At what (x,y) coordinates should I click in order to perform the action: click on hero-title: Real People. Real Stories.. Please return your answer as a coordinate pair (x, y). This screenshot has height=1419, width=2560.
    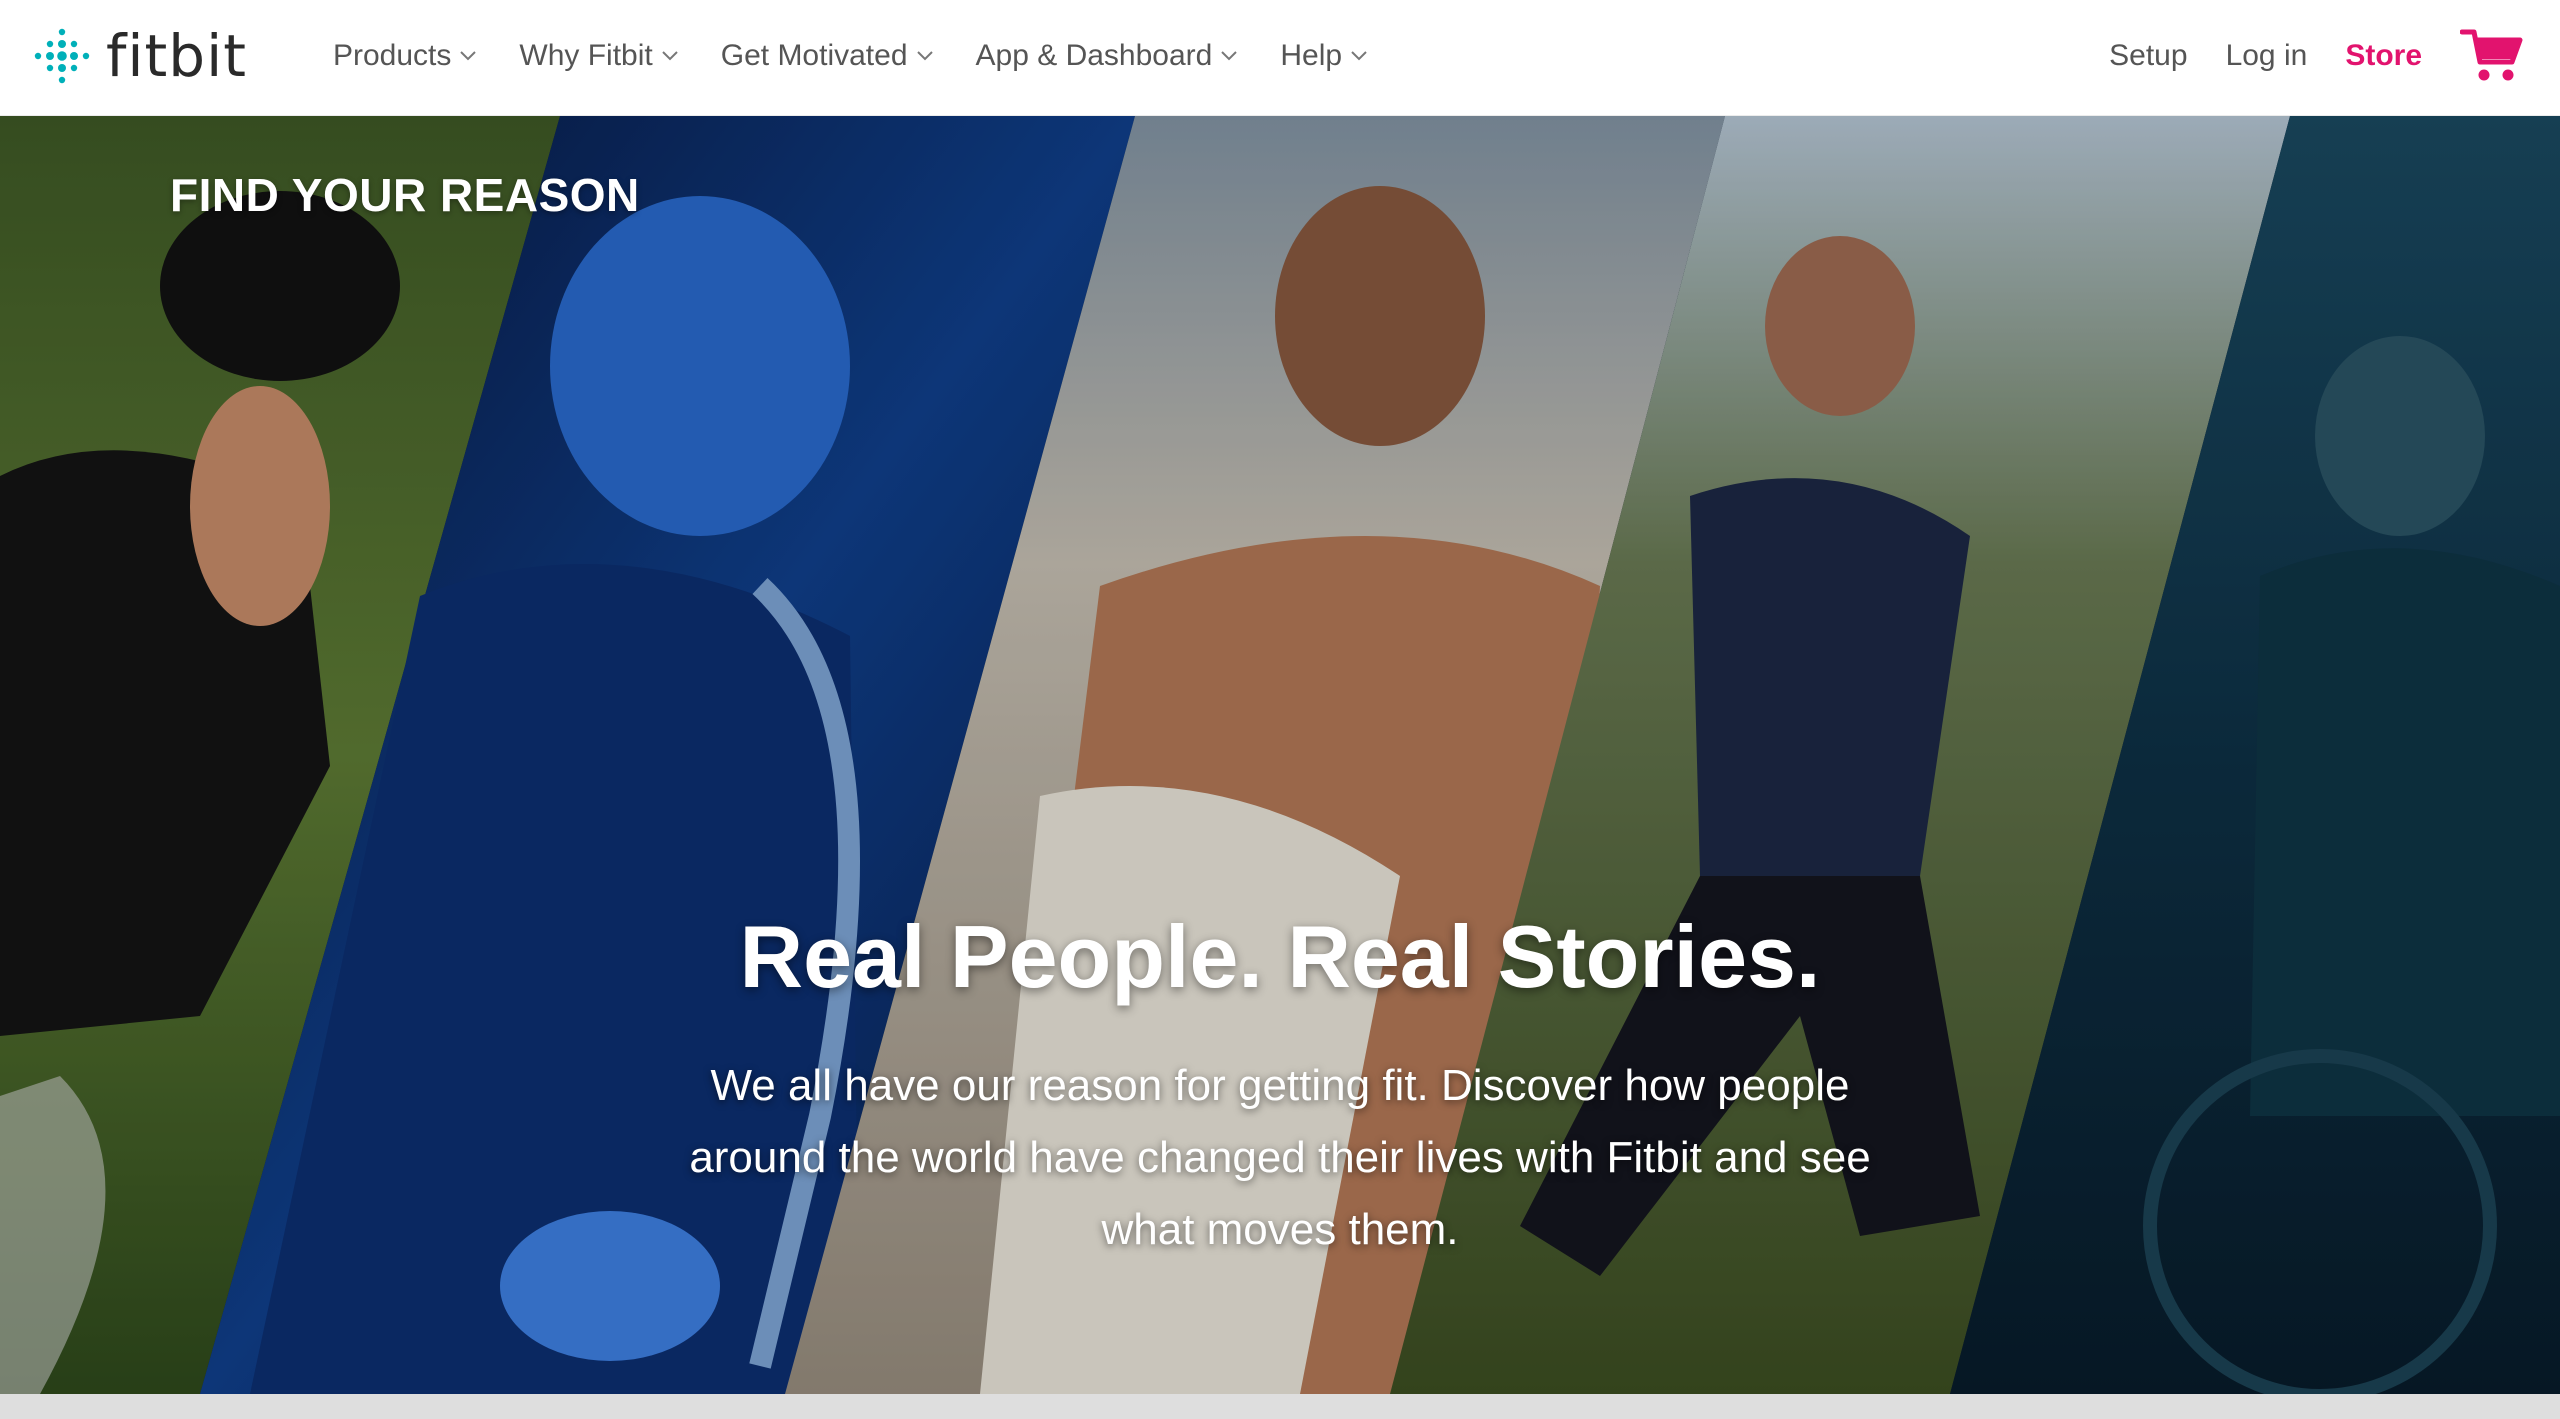
    Looking at the image, I should click on (1280, 956).